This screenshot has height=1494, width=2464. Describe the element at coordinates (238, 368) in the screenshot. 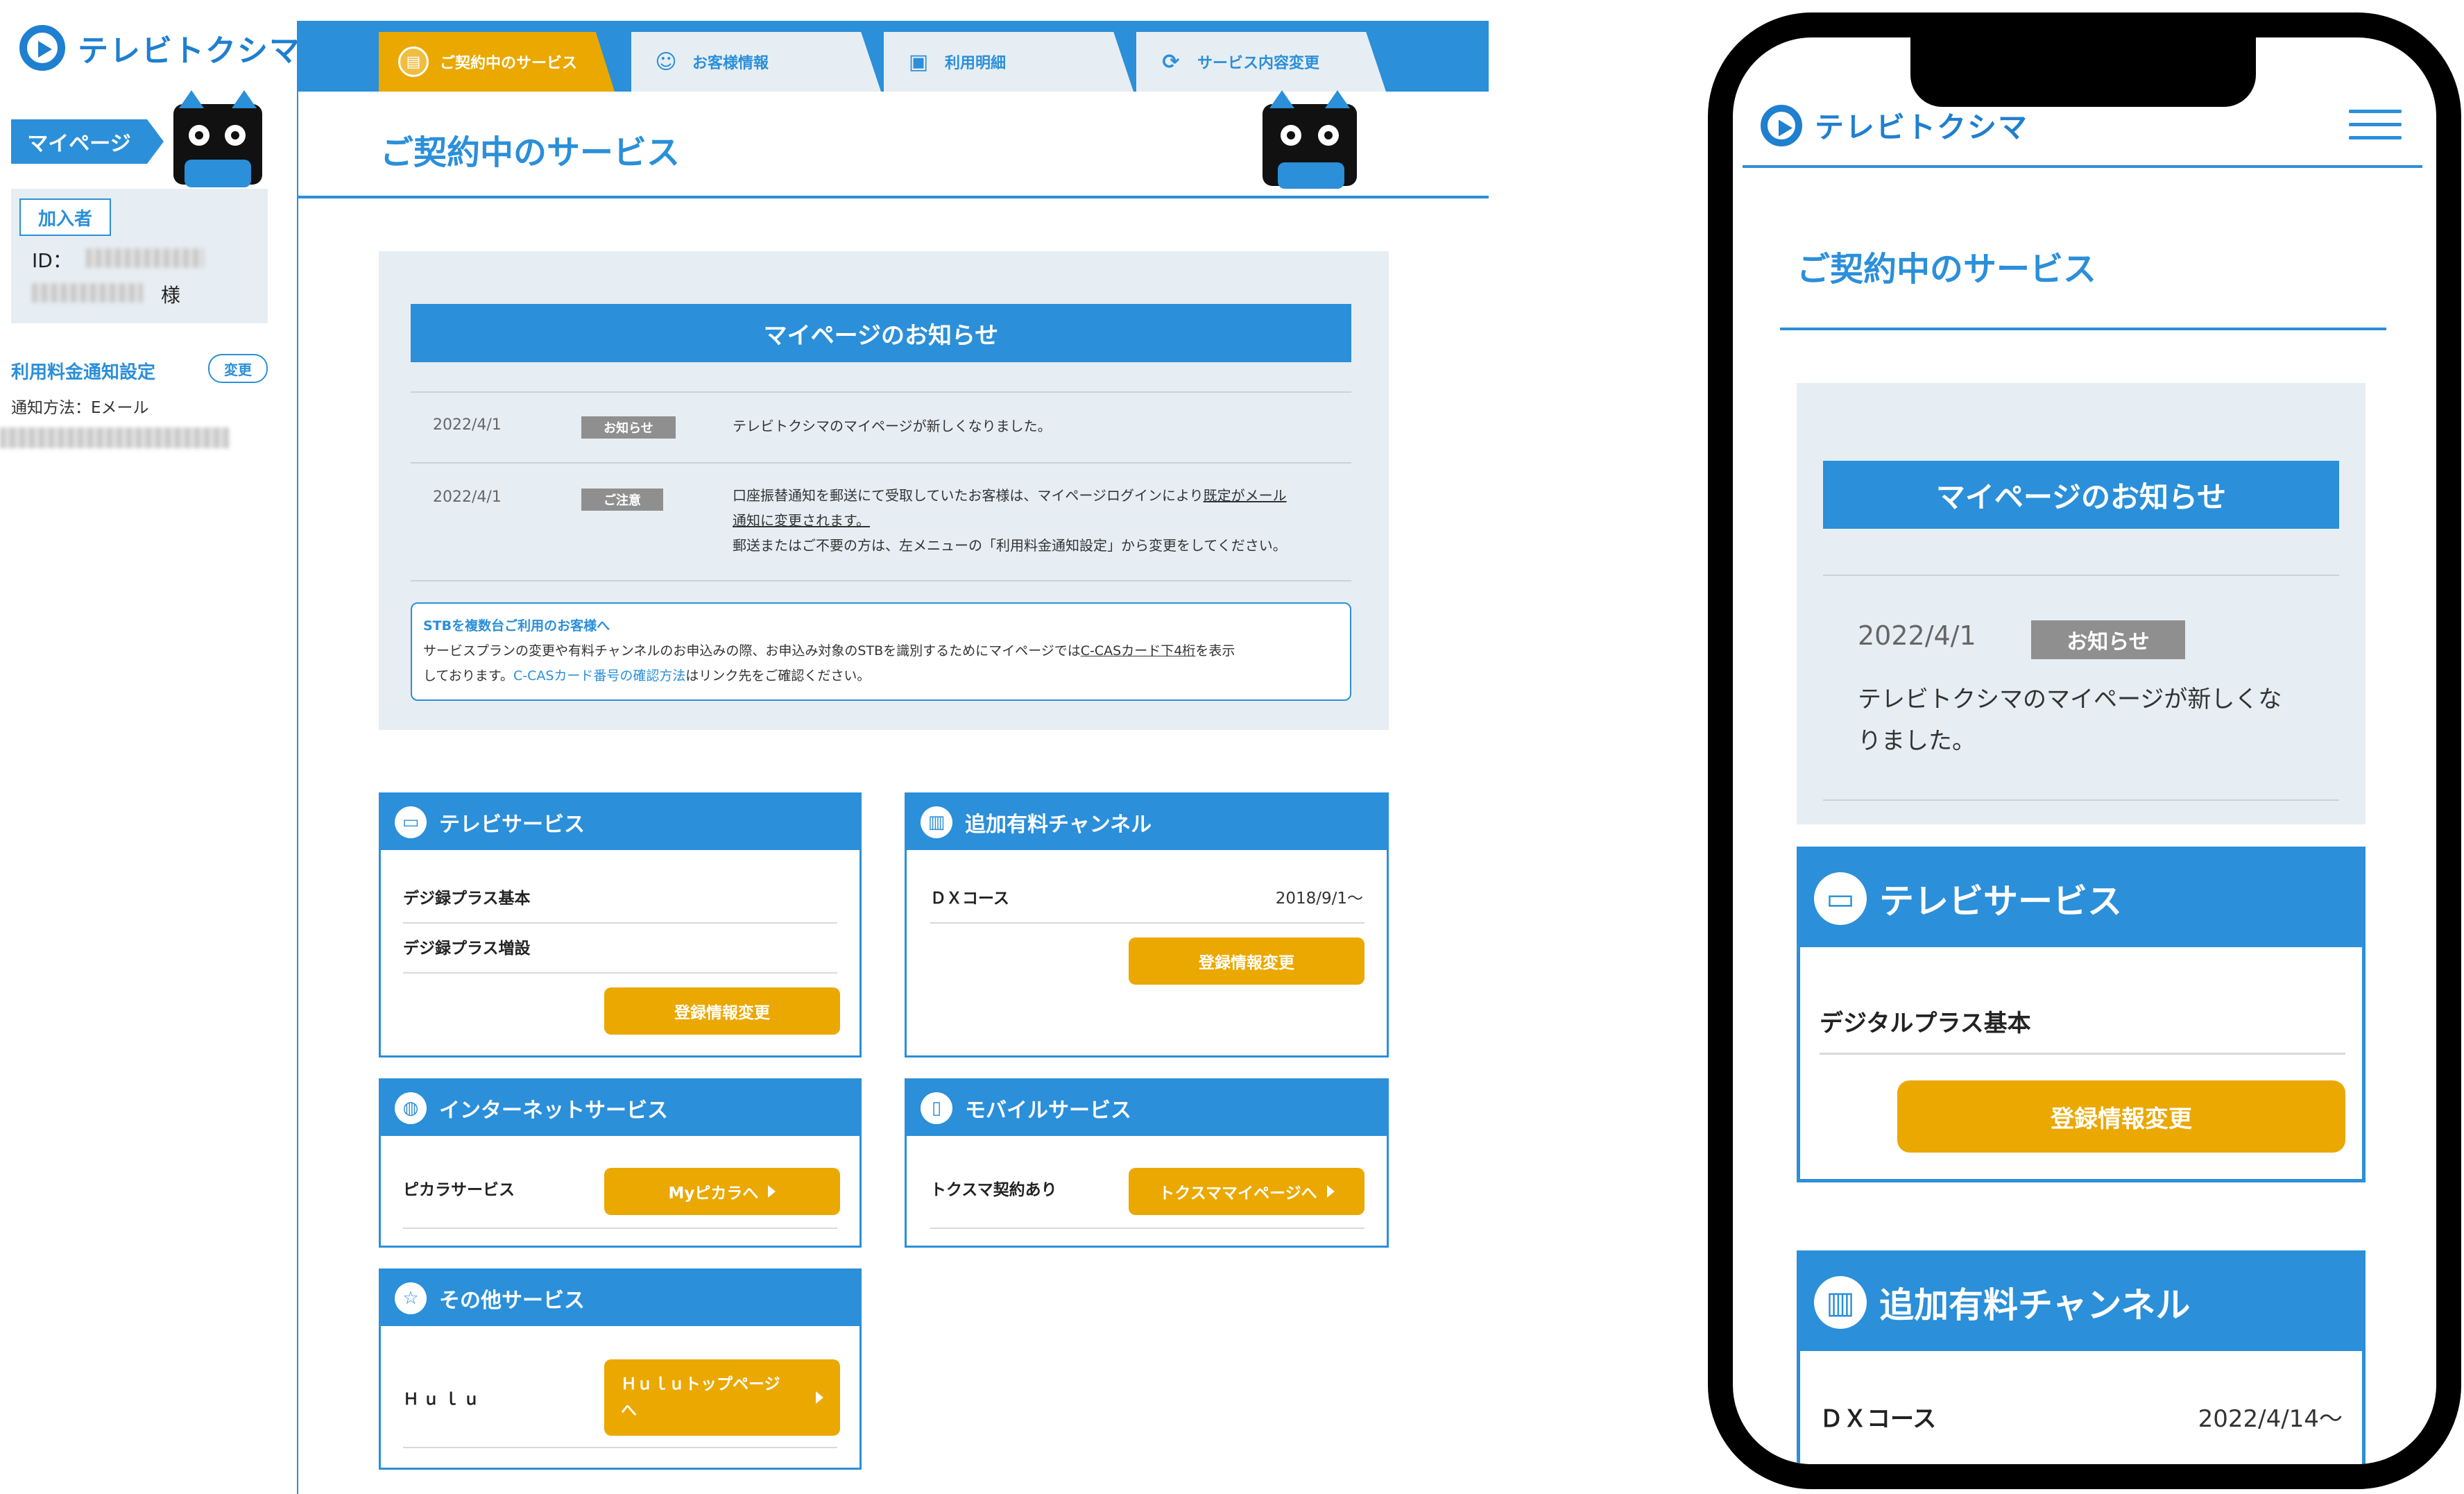

I see `notify-change-button: 変更` at that location.